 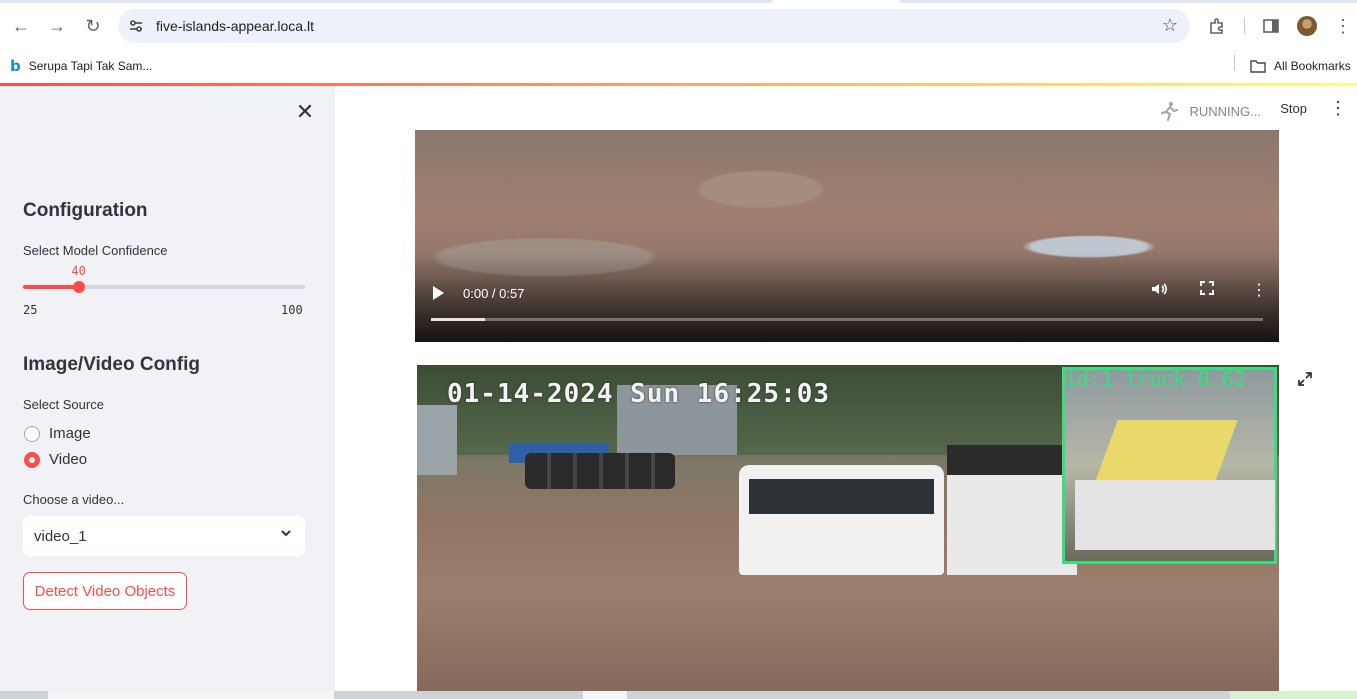 I want to click on site-info-icon, so click(x=136, y=26).